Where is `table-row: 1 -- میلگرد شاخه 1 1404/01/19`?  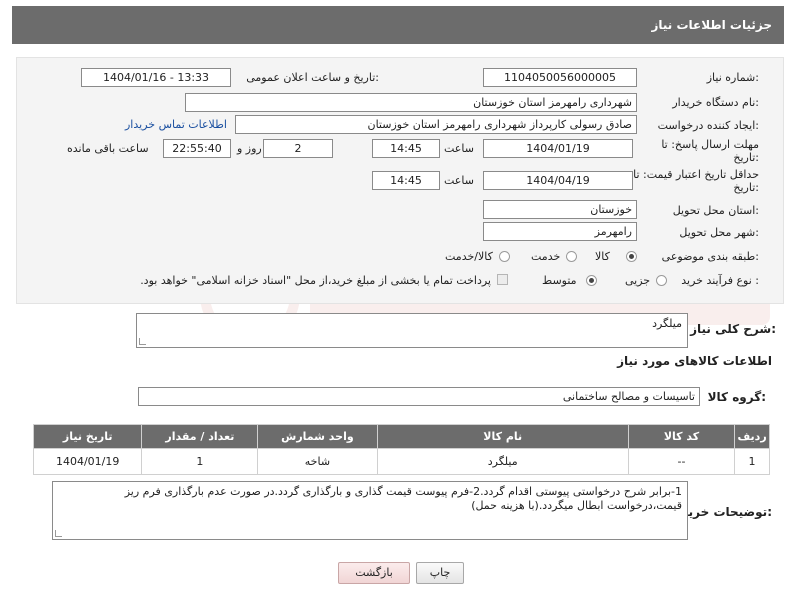
table-row: 1 -- میلگرد شاخه 1 1404/01/19 is located at coordinates (401, 461).